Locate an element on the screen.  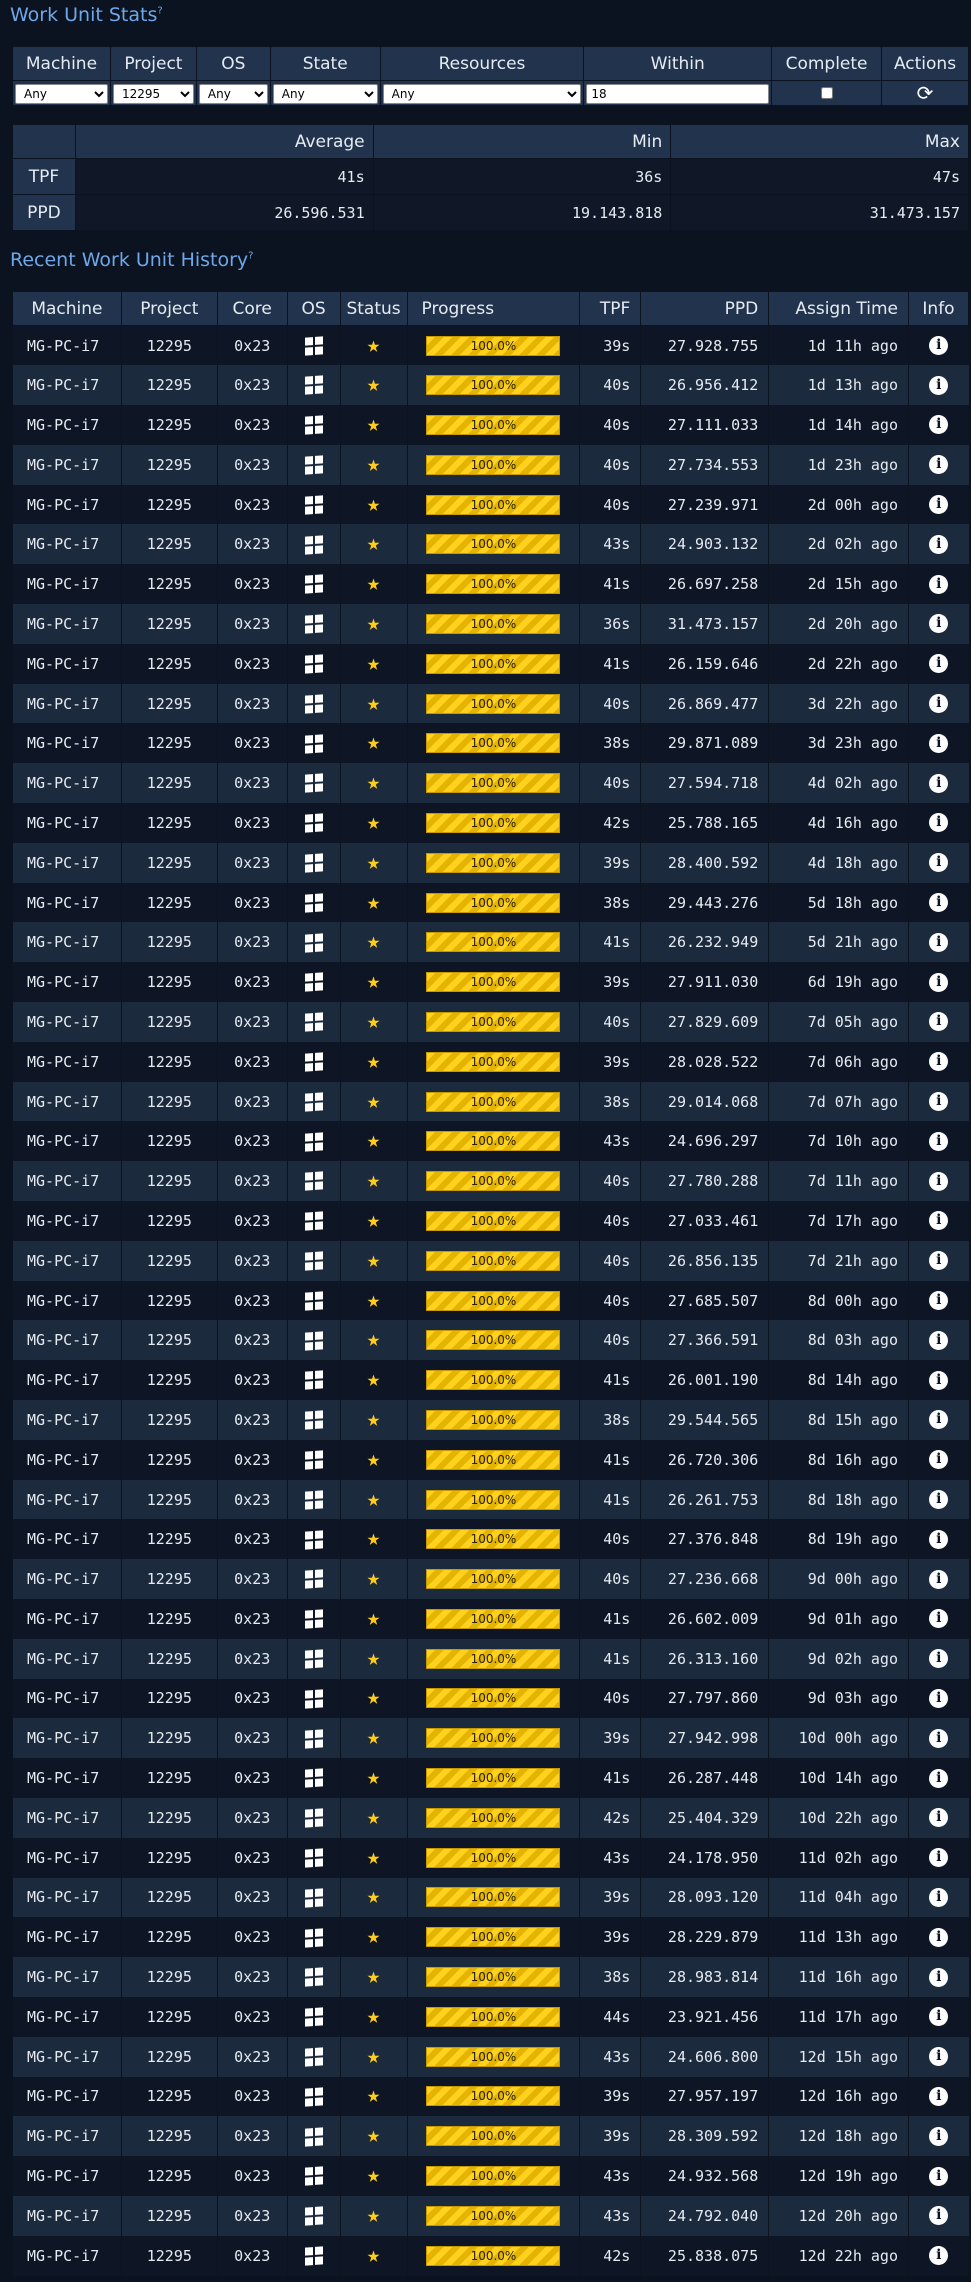
refresh-icon: ⟳ is located at coordinates (925, 93).